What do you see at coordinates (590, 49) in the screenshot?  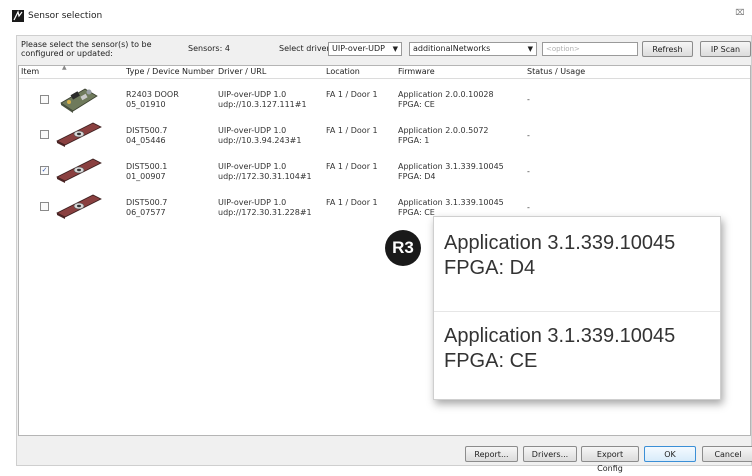 I see `option-input: <option>` at bounding box center [590, 49].